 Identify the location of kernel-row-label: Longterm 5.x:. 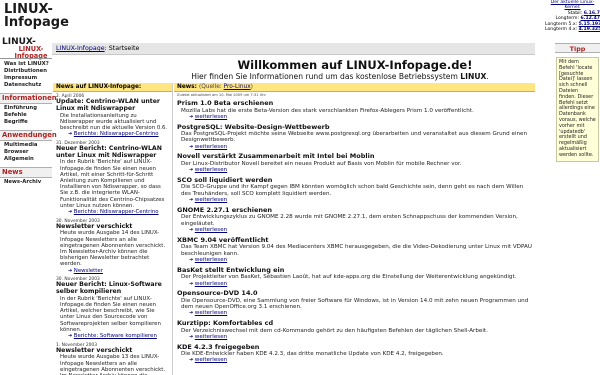
(561, 24).